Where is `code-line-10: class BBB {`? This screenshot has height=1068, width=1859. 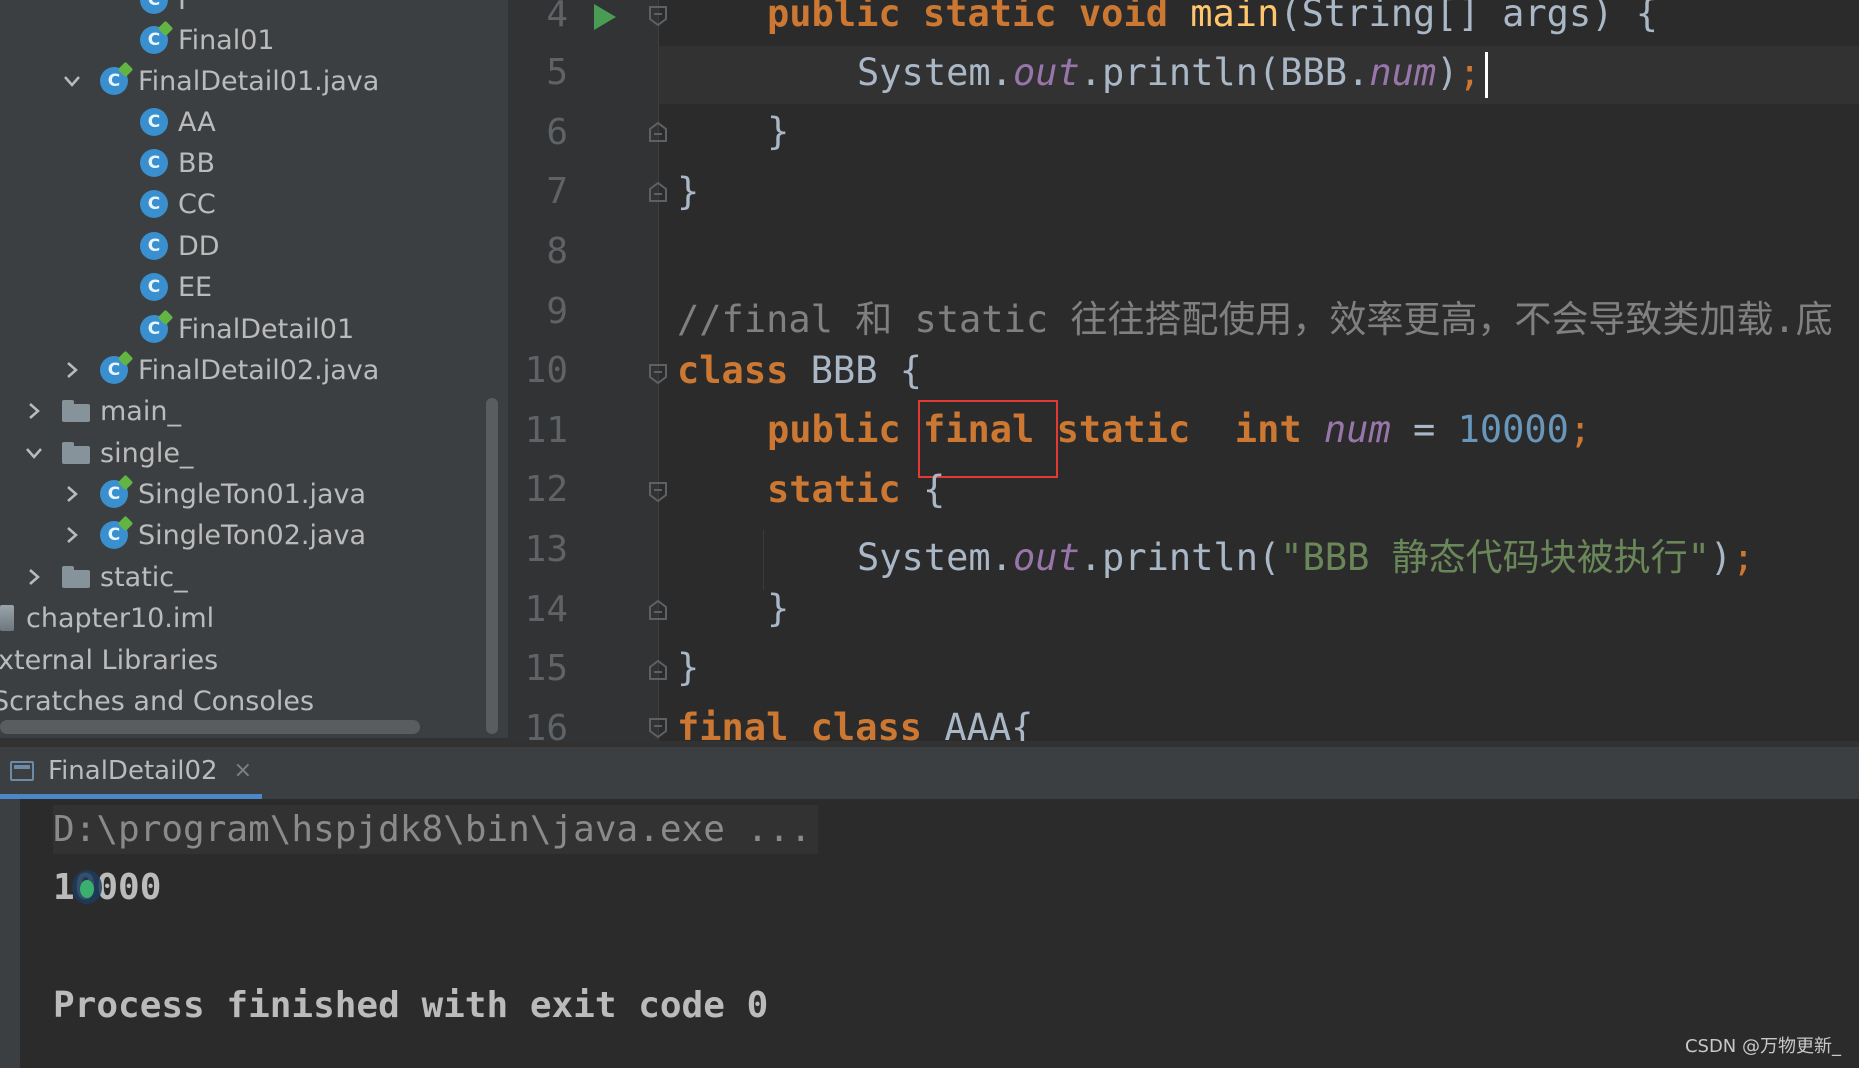 code-line-10: class BBB { is located at coordinates (799, 370).